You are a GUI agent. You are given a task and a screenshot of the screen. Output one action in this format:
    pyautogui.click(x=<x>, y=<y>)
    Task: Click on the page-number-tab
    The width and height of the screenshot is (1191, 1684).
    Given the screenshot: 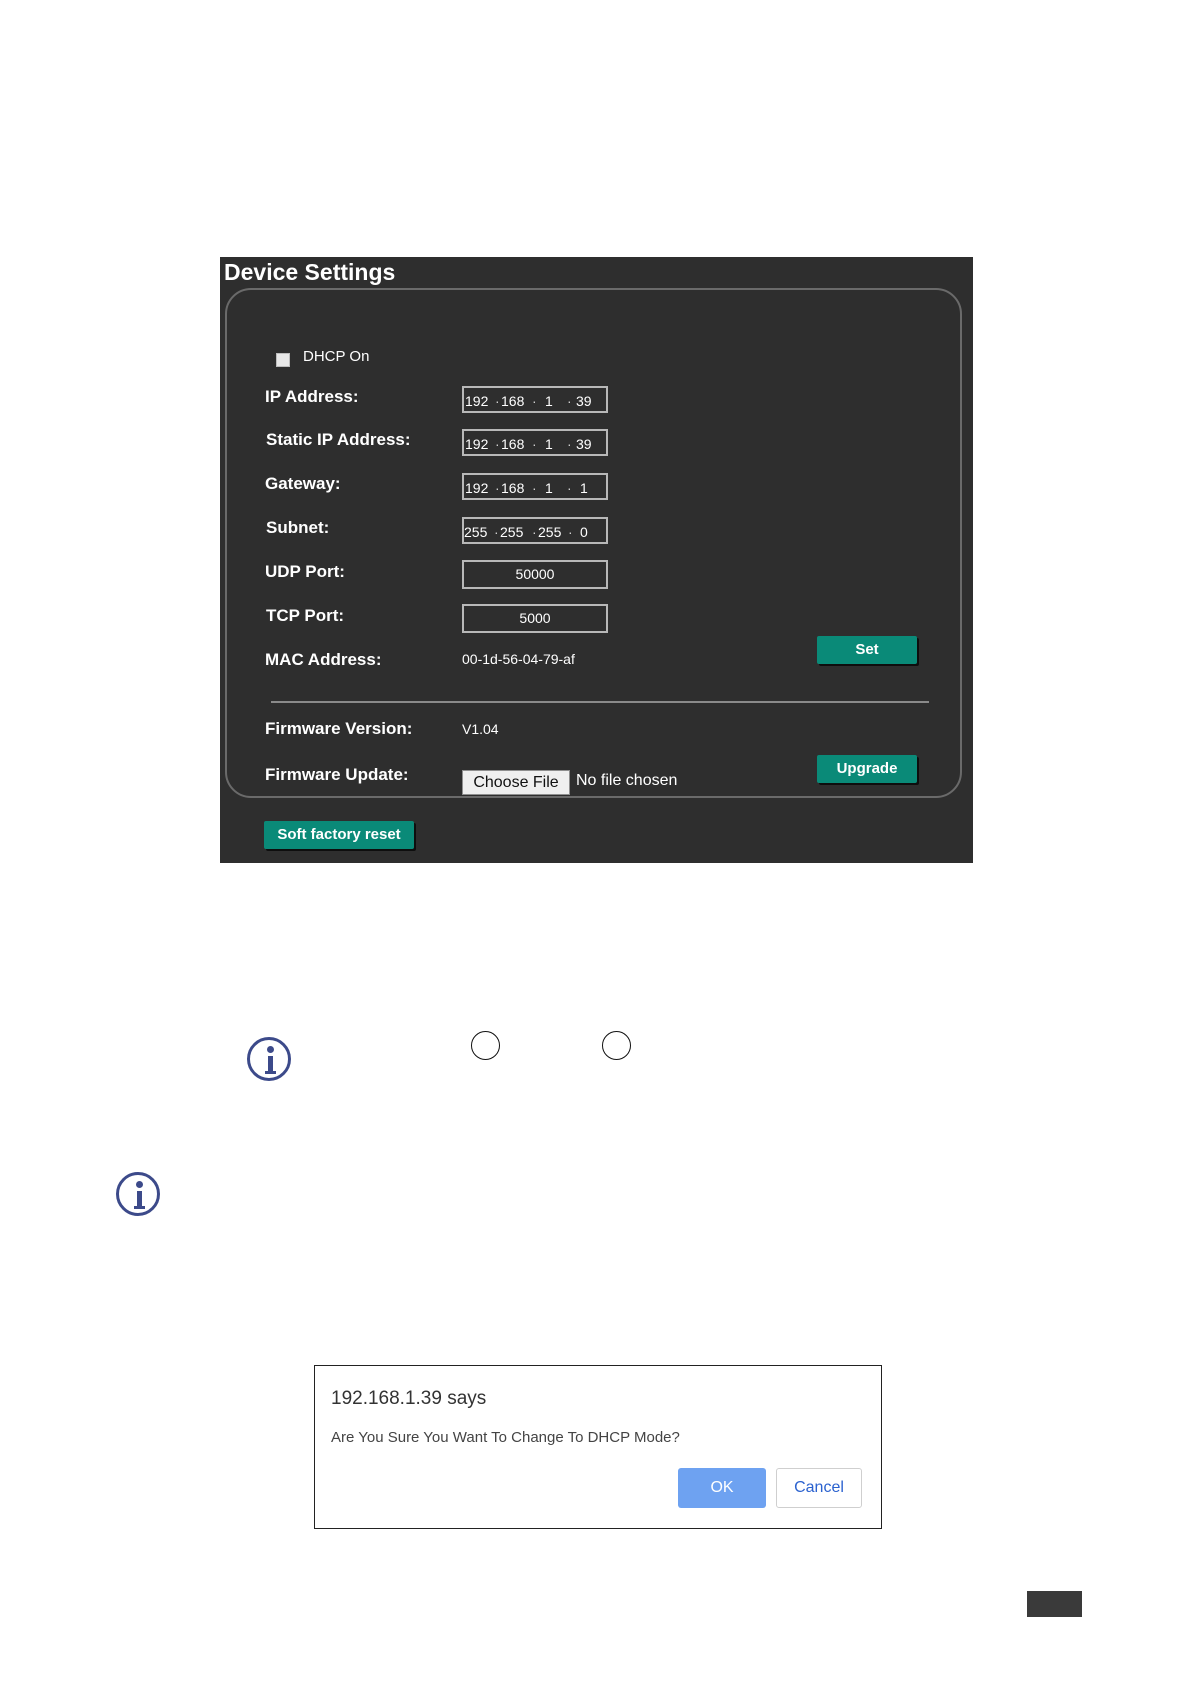 What is the action you would take?
    pyautogui.click(x=1054, y=1604)
    